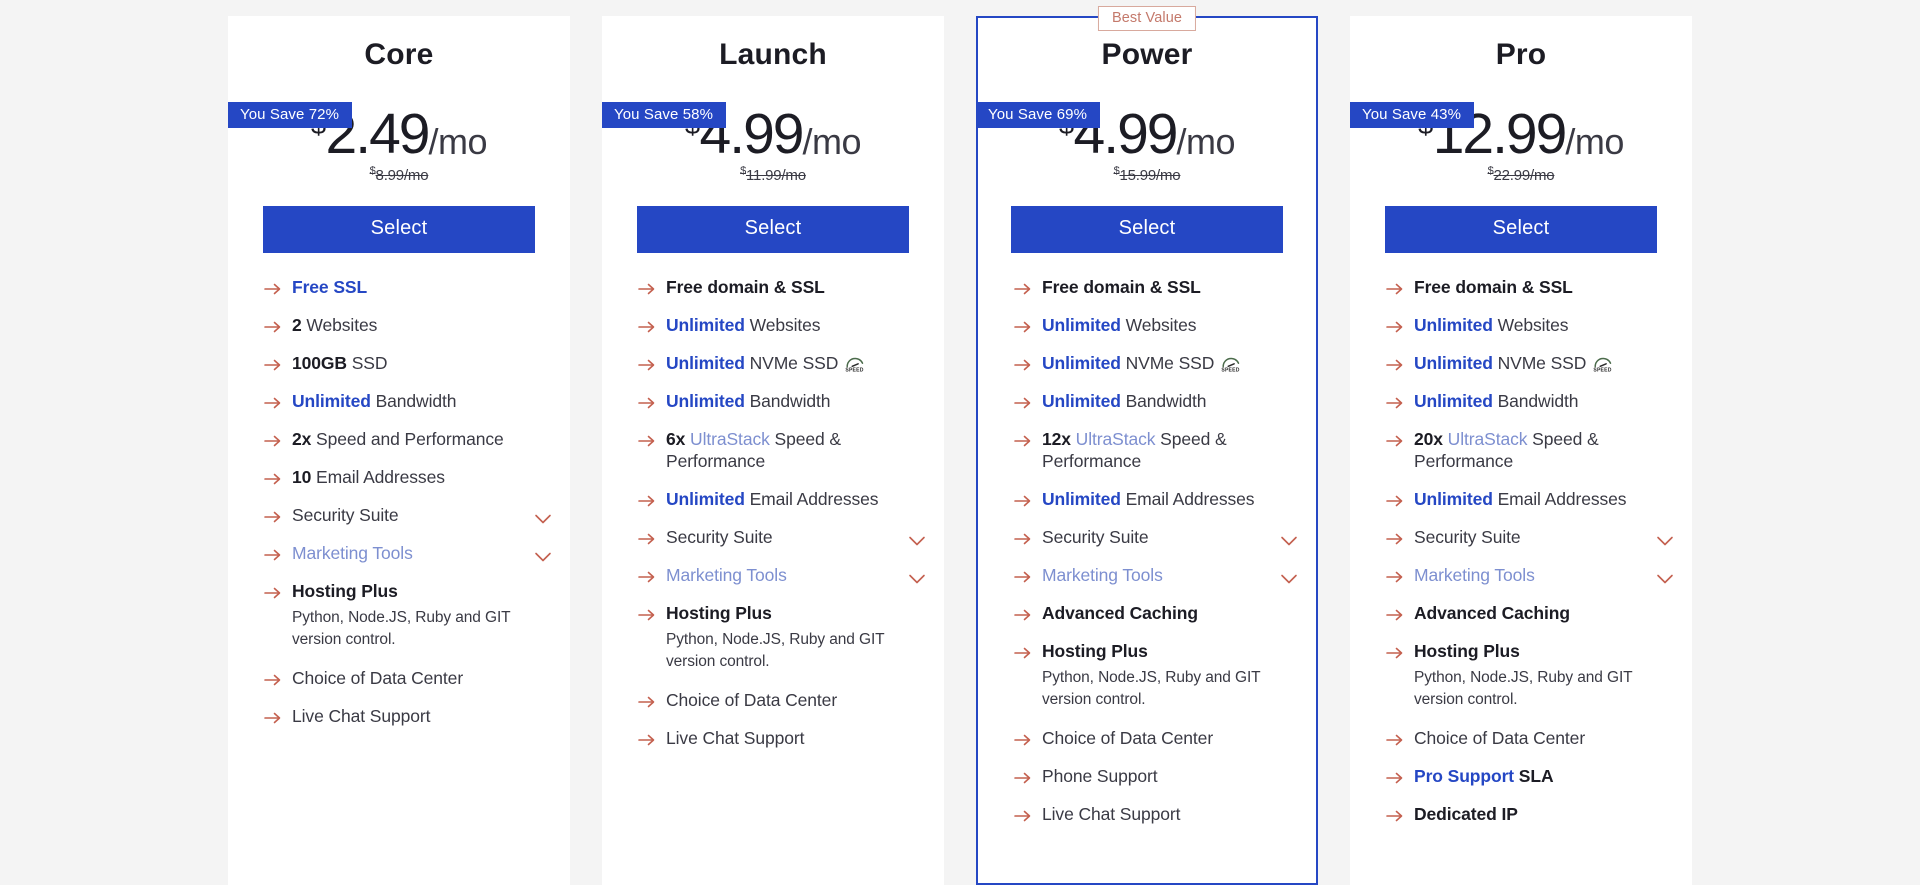  What do you see at coordinates (345, 591) in the screenshot?
I see `feature-text-segment: Hosting Plus` at bounding box center [345, 591].